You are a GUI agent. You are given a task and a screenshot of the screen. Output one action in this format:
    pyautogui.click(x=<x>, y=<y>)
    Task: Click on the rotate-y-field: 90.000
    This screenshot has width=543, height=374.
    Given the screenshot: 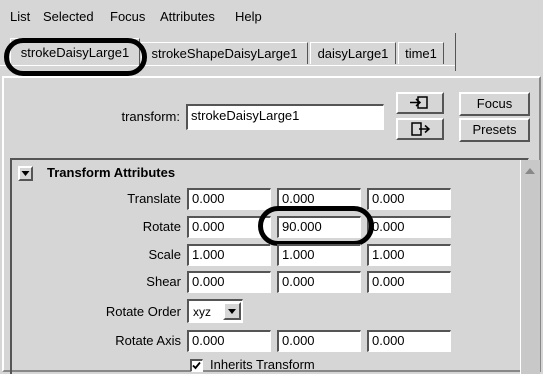 What is the action you would take?
    pyautogui.click(x=319, y=227)
    